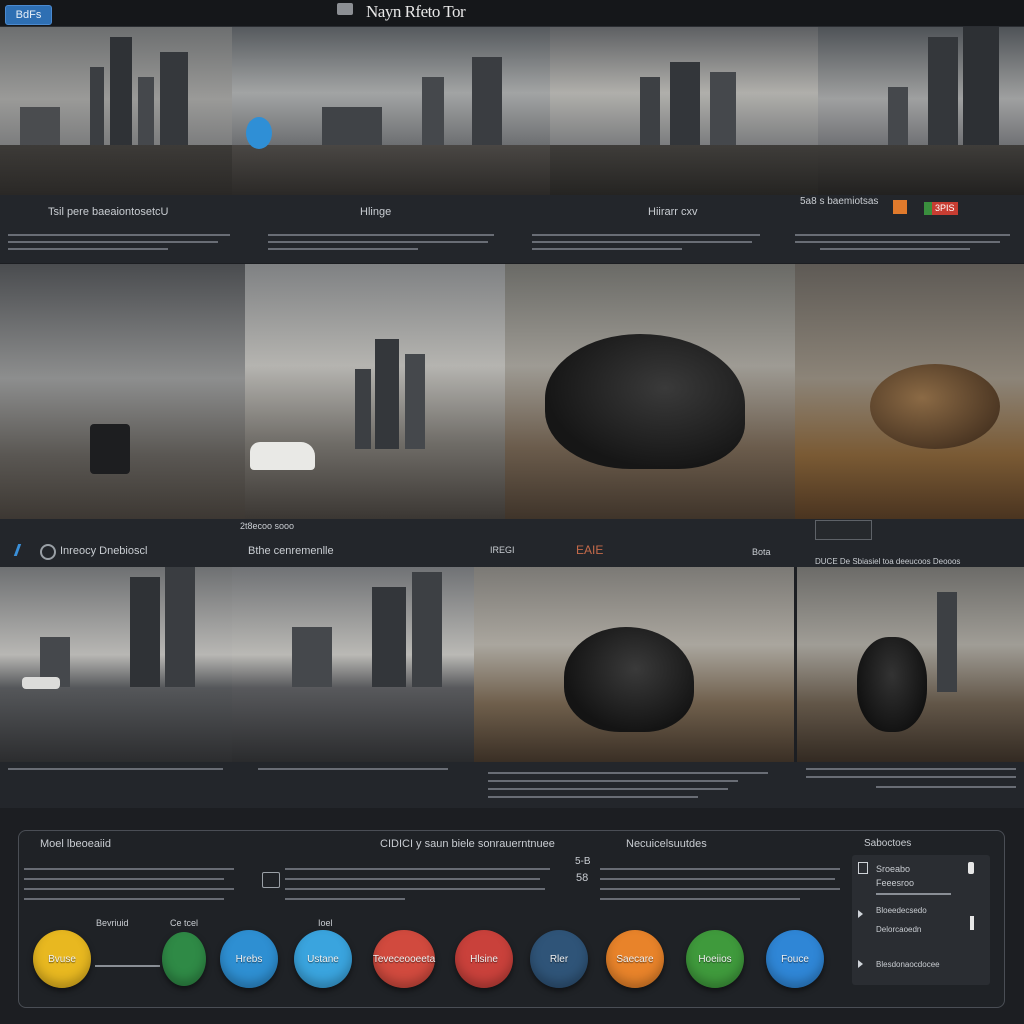  What do you see at coordinates (913, 894) in the screenshot?
I see `side-slider` at bounding box center [913, 894].